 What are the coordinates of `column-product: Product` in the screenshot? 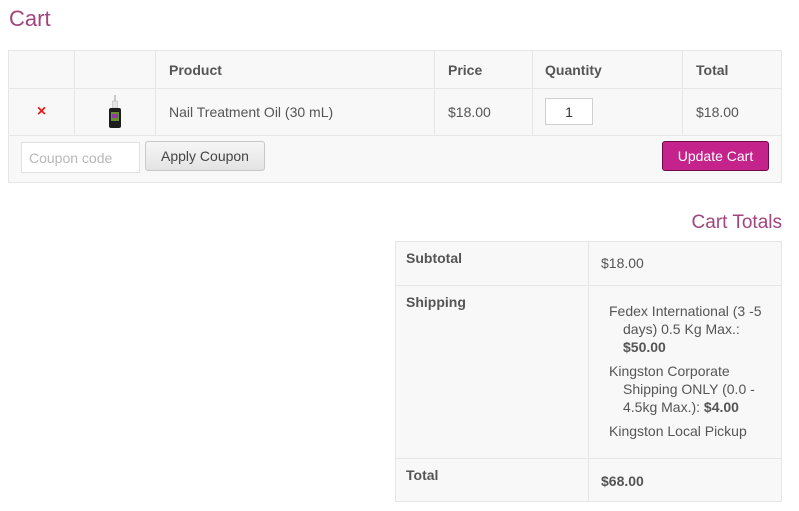 It's located at (294, 69).